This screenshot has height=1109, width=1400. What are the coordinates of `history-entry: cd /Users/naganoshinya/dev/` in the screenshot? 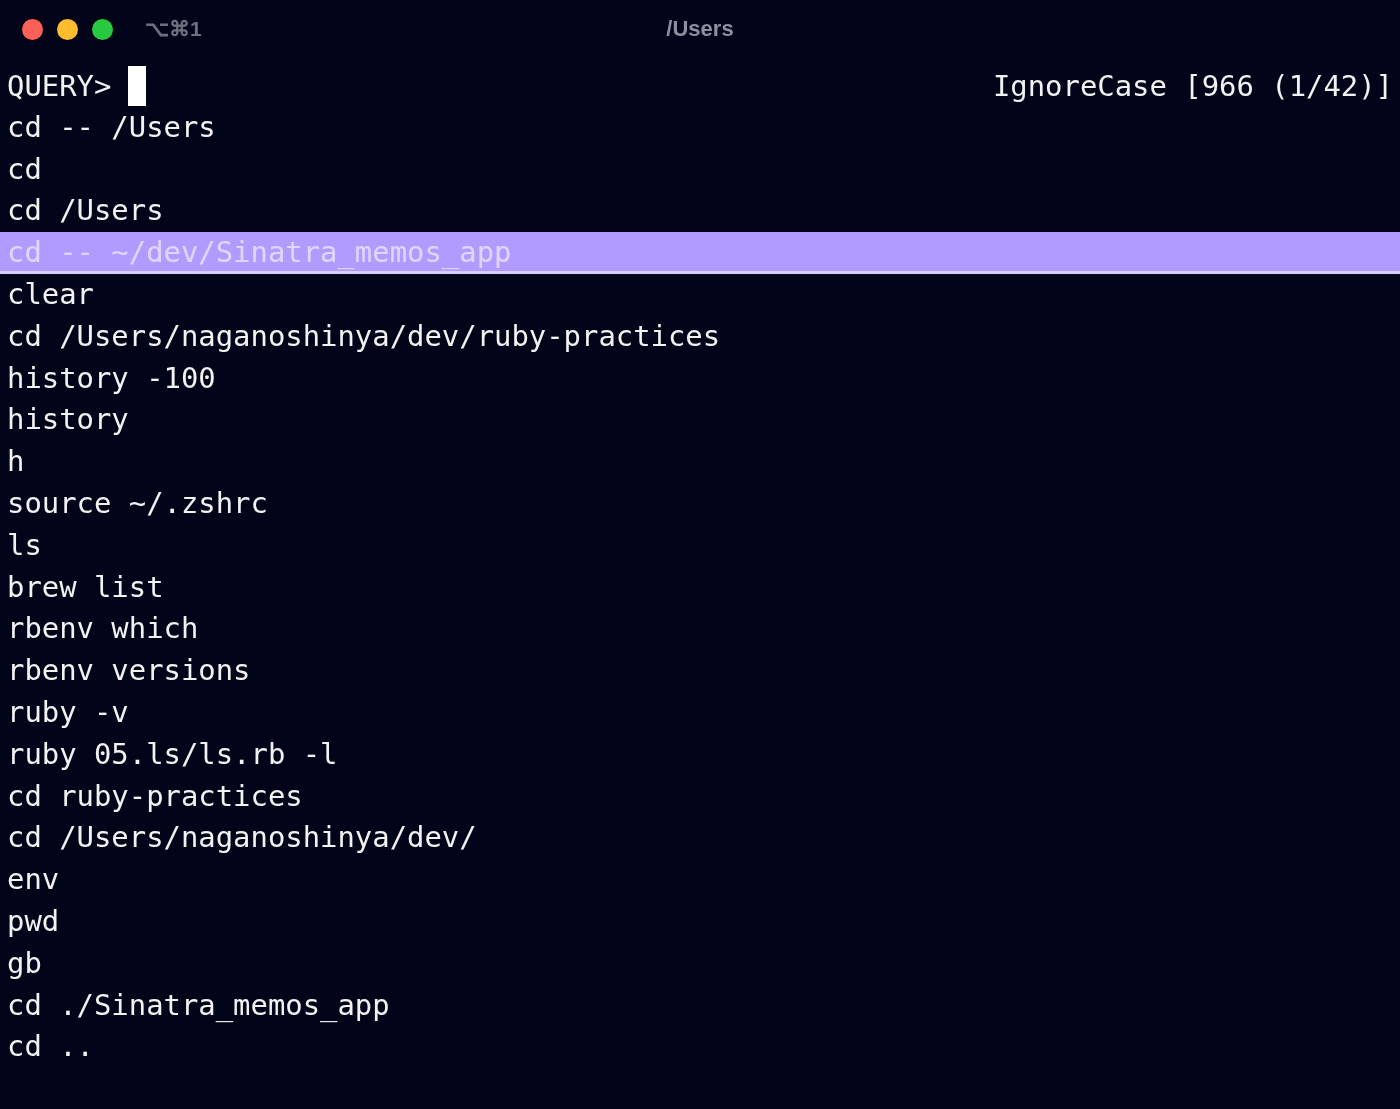 It's located at (700, 838).